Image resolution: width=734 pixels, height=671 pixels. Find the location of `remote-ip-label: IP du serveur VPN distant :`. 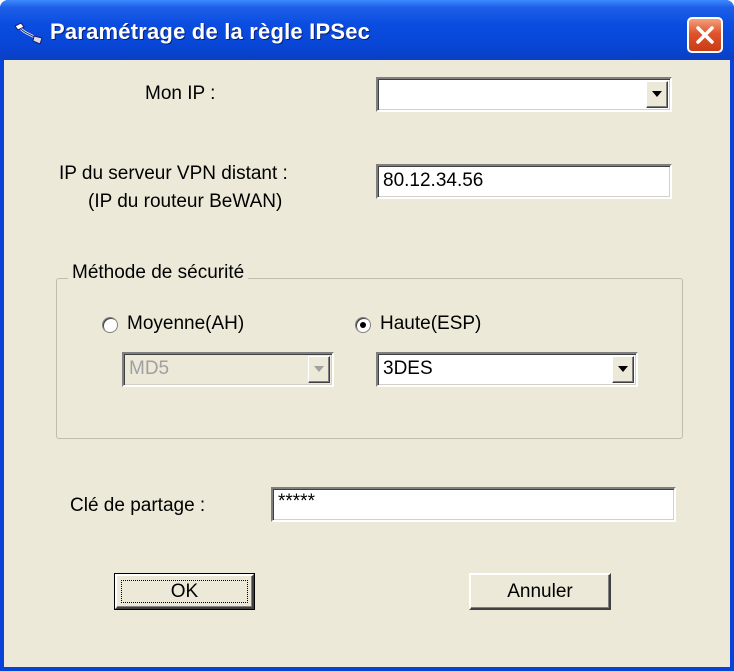

remote-ip-label: IP du serveur VPN distant : is located at coordinates (173, 173).